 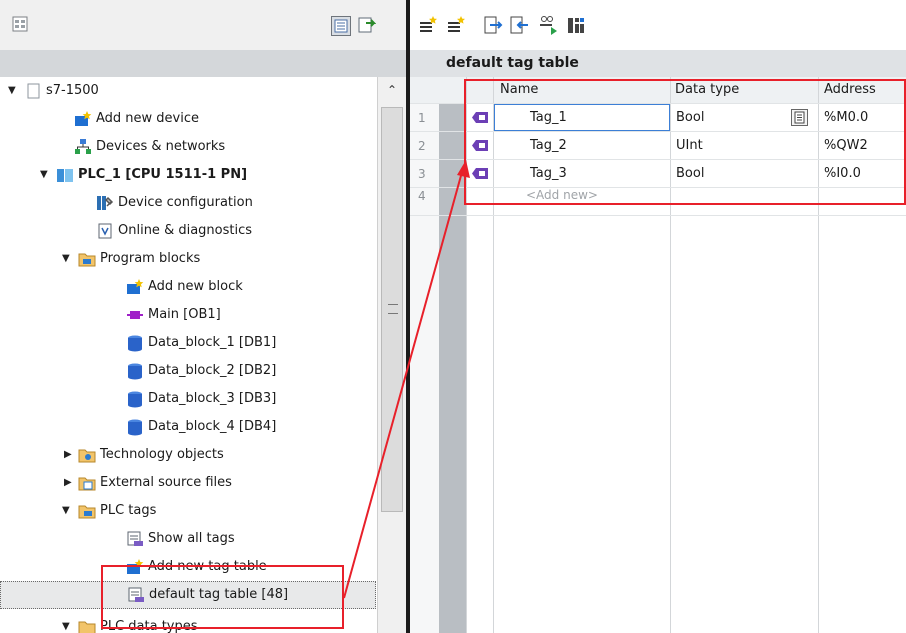 I want to click on tree-item-label: Add new device, so click(x=148, y=118).